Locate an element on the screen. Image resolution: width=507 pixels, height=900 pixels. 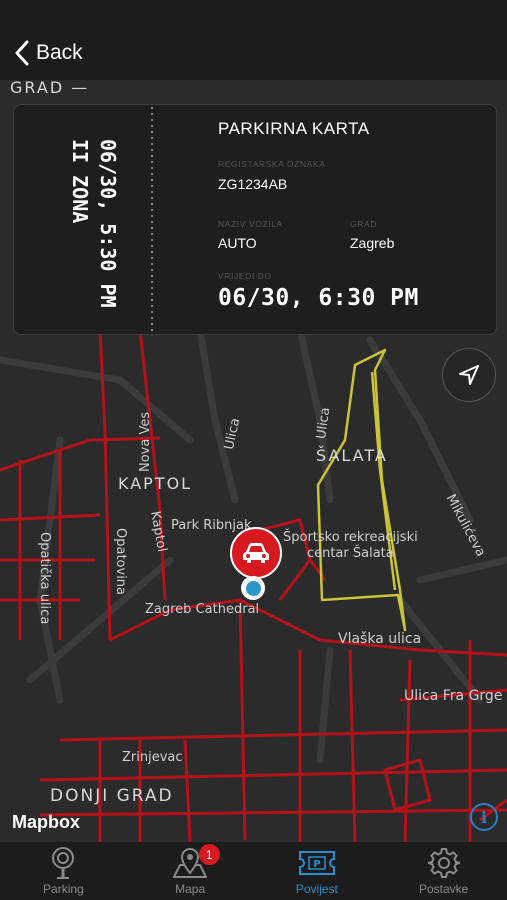
ticket-stub: 06/30, 5:30 PM II ZONA is located at coordinates (83, 219).